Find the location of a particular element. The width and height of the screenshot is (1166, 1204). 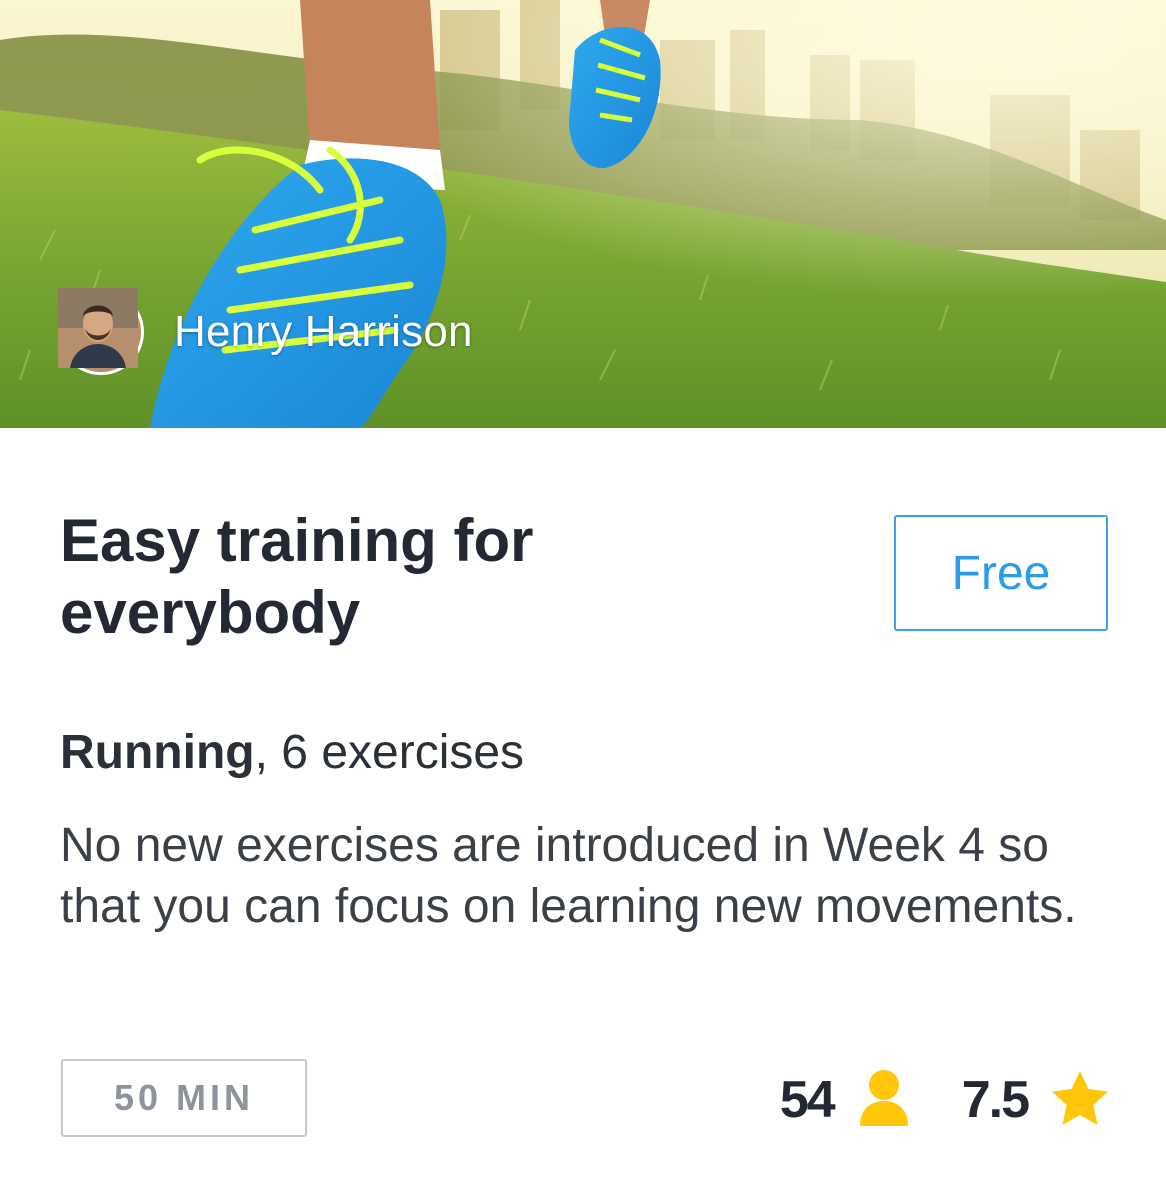

participants-count: 54 is located at coordinates (807, 1100).